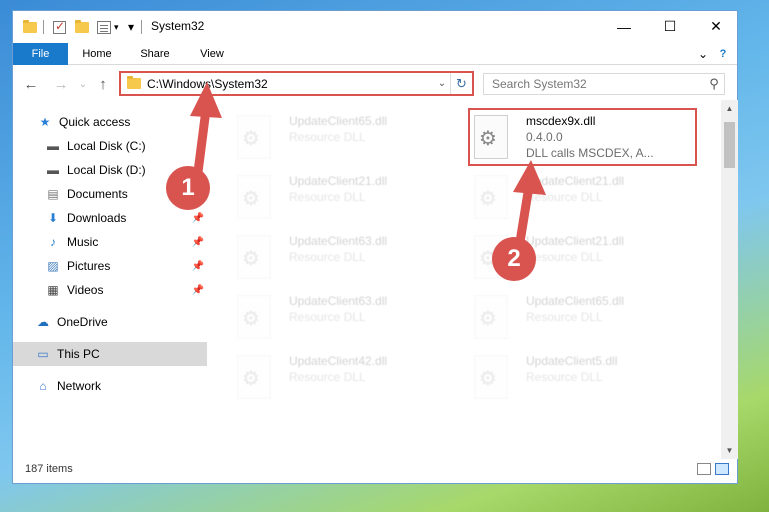 This screenshot has height=512, width=769. Describe the element at coordinates (110, 242) in the screenshot. I see `sidebar-item-music: ♪ Music 📌` at that location.